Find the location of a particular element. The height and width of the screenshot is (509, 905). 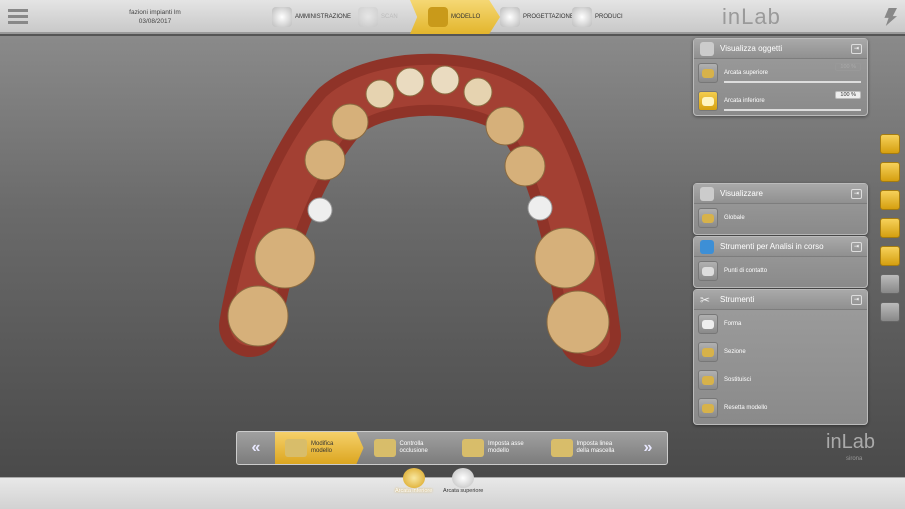

step-modello: MODELLO is located at coordinates (455, 17).